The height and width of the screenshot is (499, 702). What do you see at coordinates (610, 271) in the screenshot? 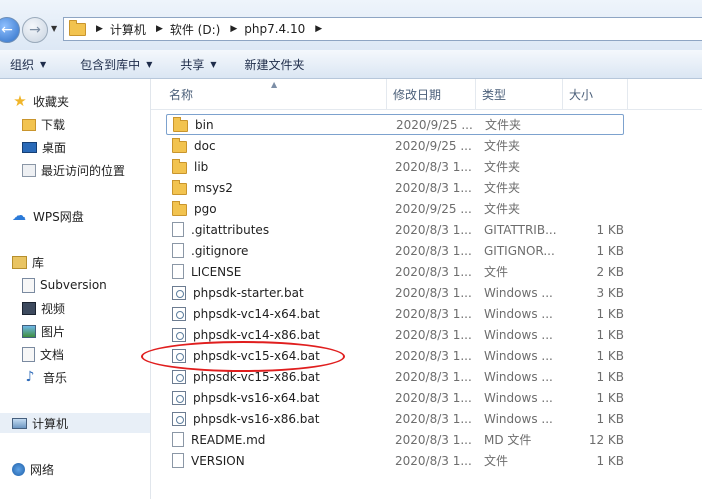
I see `file-size: 2 KB` at bounding box center [610, 271].